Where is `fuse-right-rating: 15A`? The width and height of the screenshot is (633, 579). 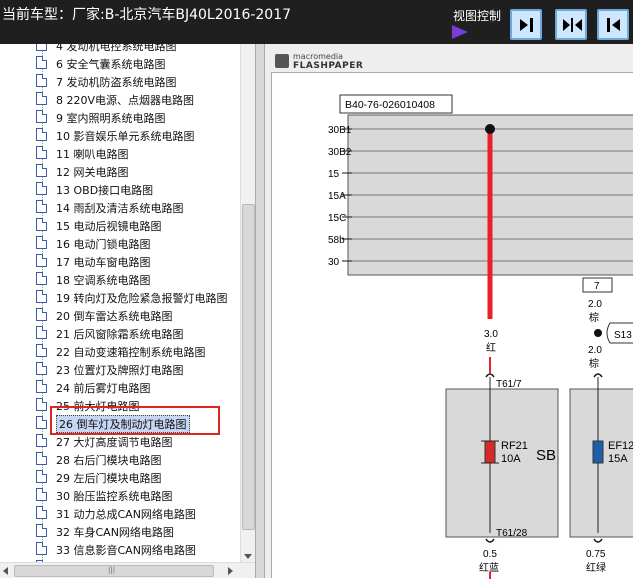
fuse-right-rating: 15A is located at coordinates (618, 459).